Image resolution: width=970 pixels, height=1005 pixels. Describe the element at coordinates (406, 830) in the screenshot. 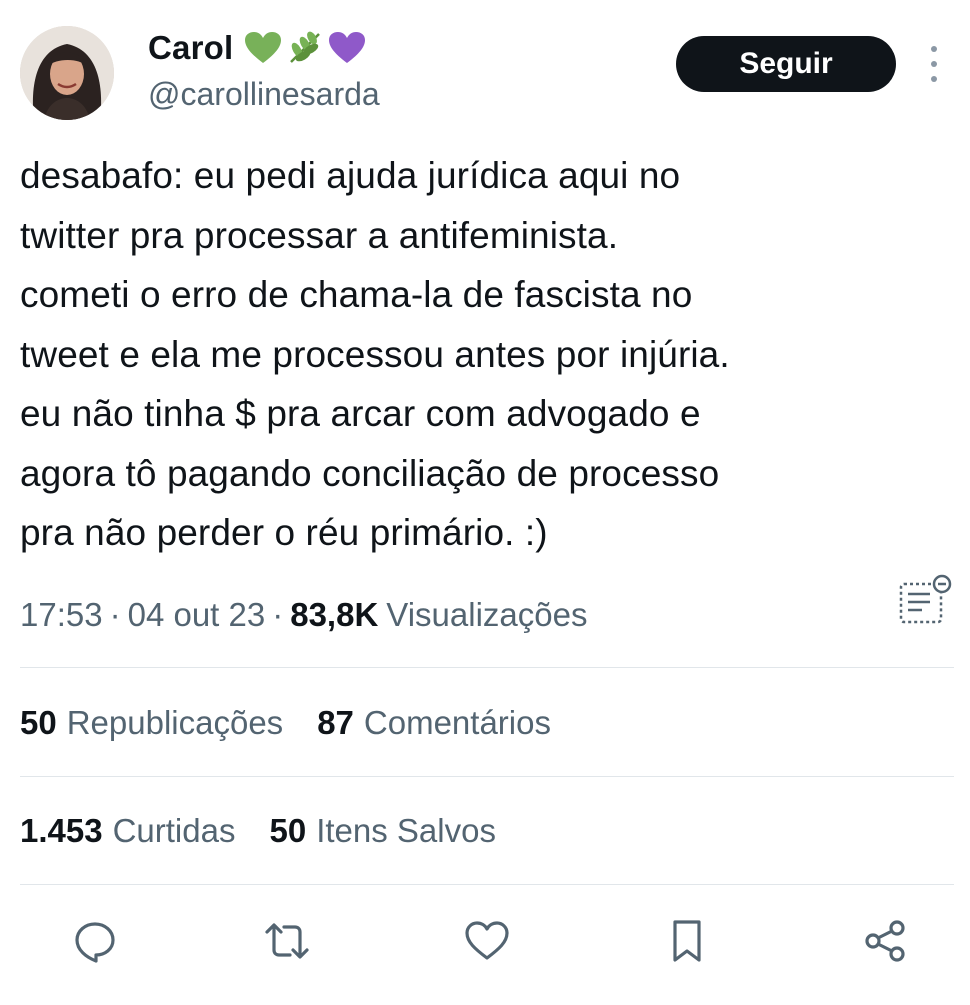

I see `bookmarks-label: Itens Salvos` at that location.